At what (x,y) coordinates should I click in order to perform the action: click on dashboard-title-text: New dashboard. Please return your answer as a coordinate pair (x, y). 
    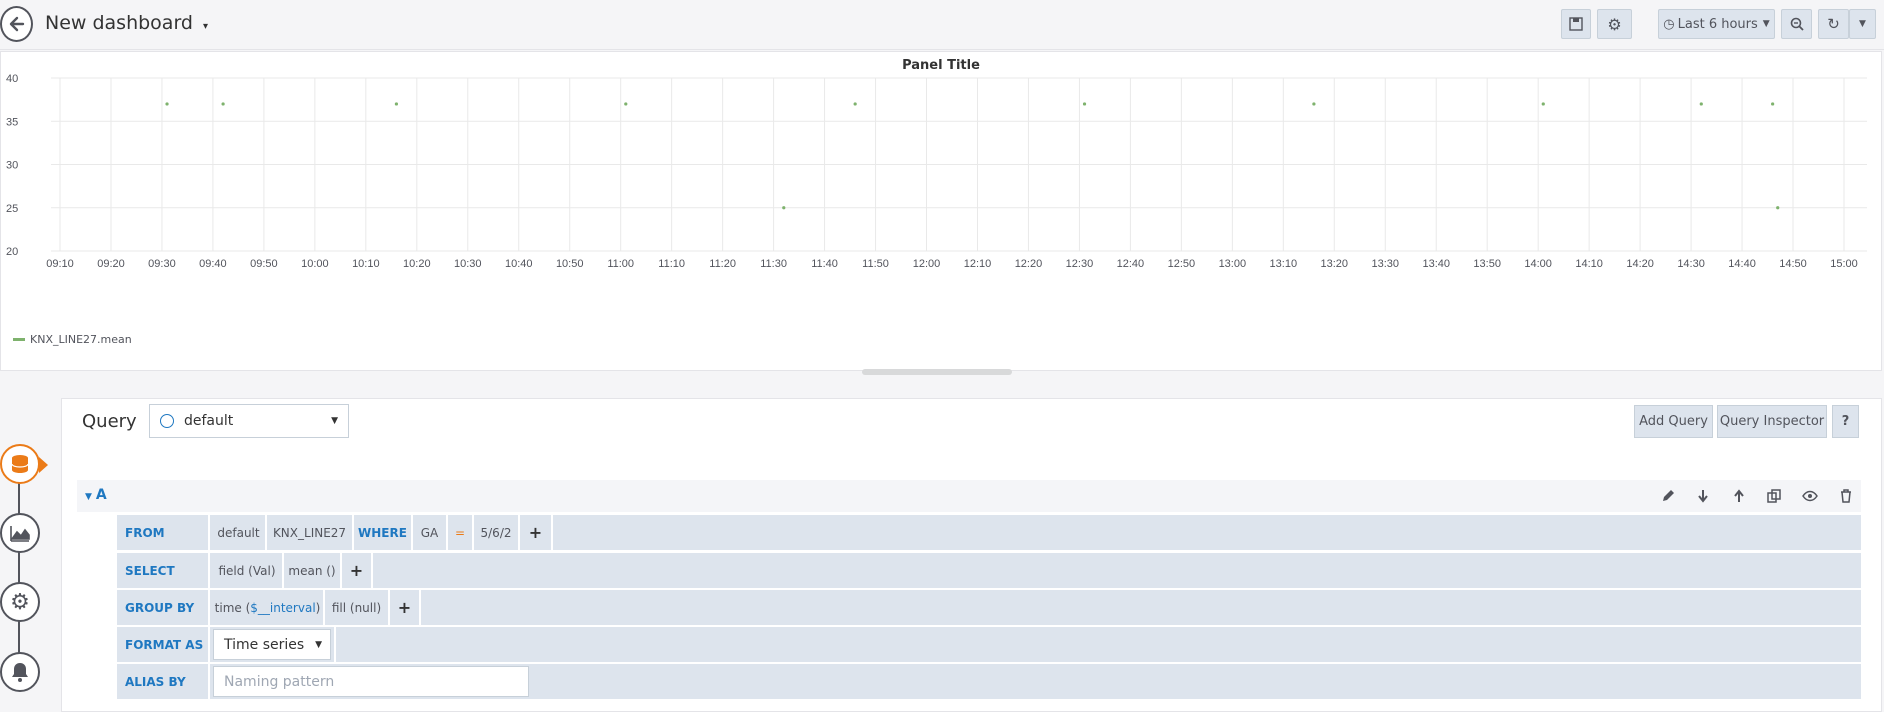
    Looking at the image, I should click on (119, 23).